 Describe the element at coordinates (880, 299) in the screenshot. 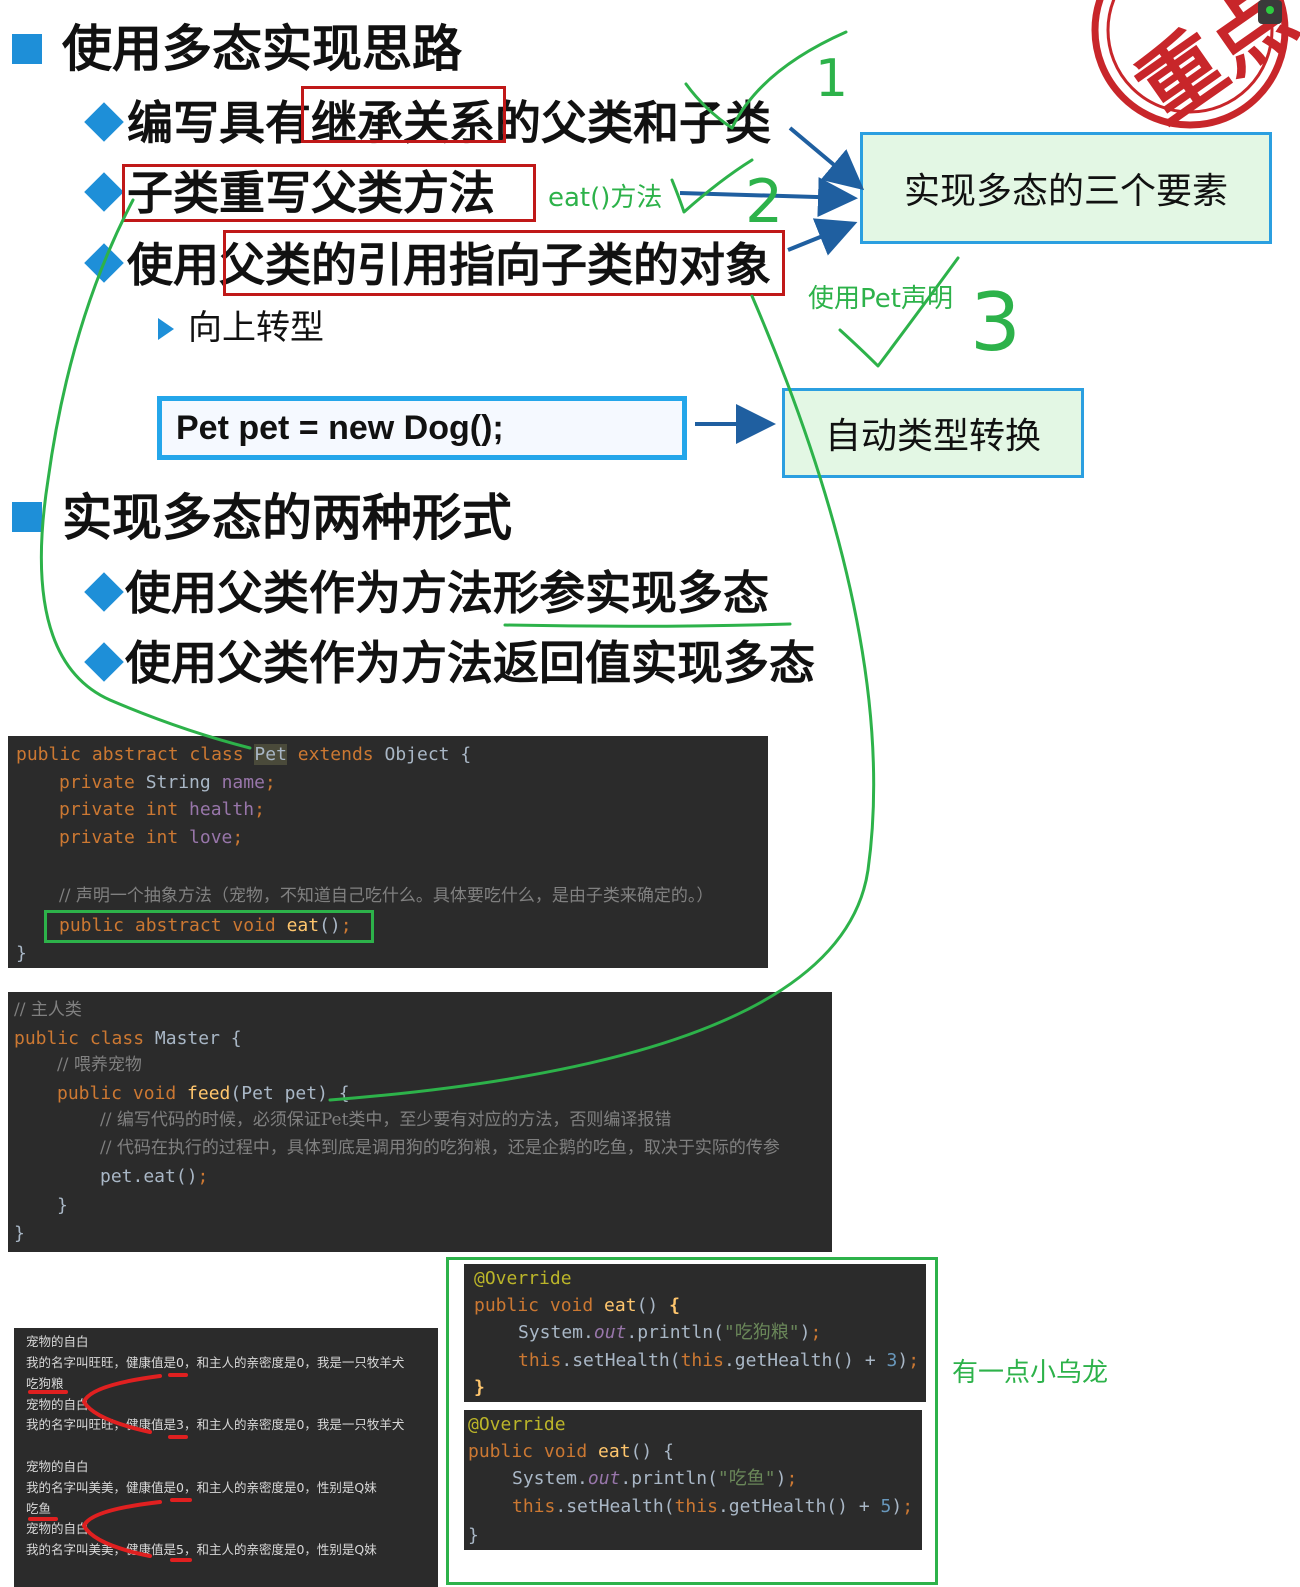

I see `note-use-pet: 使用Pet声明` at that location.